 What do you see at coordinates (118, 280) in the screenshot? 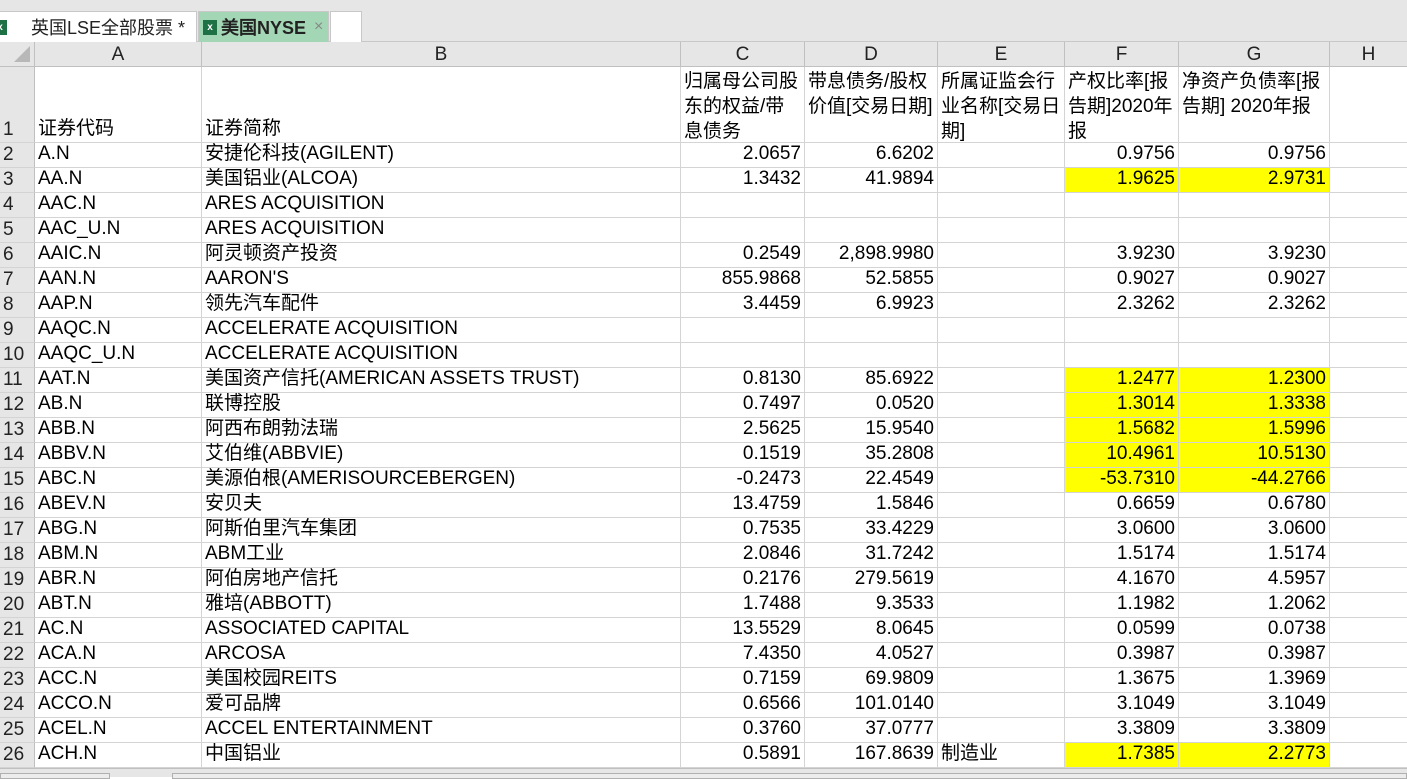
I see `cell-a: AAN.N` at bounding box center [118, 280].